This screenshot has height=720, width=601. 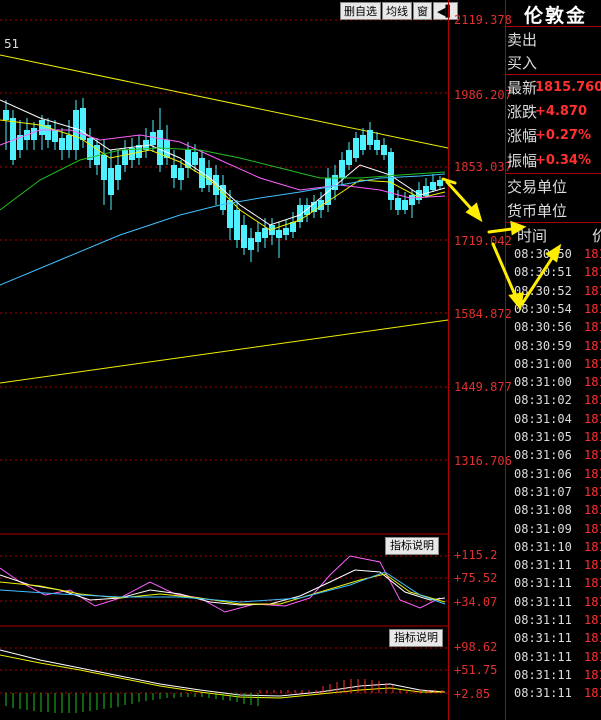 What do you see at coordinates (522, 112) in the screenshot?
I see `quote-label: 涨跌` at bounding box center [522, 112].